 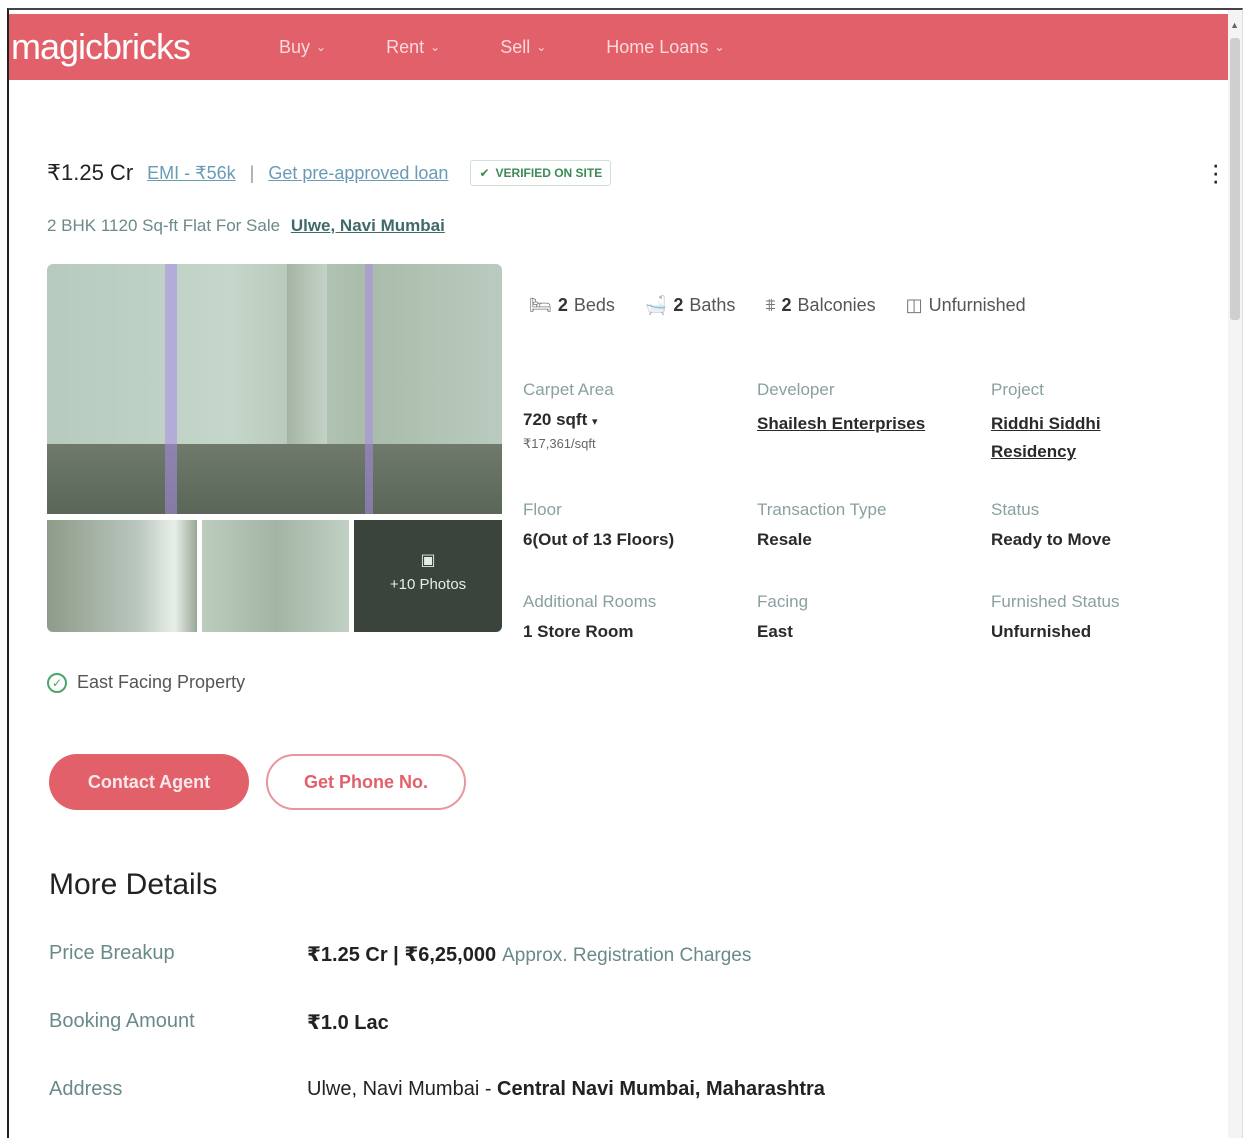 What do you see at coordinates (712, 305) in the screenshot?
I see `baths-label: Baths` at bounding box center [712, 305].